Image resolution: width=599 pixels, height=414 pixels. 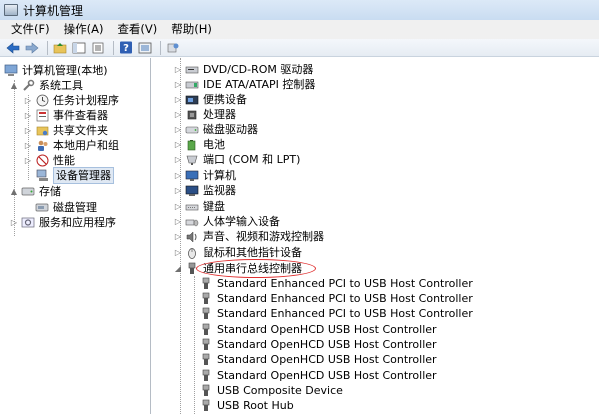 I want to click on menu-bar: 文件(F) 操作(A) 查看(V) 帮助(H), so click(x=299, y=29).